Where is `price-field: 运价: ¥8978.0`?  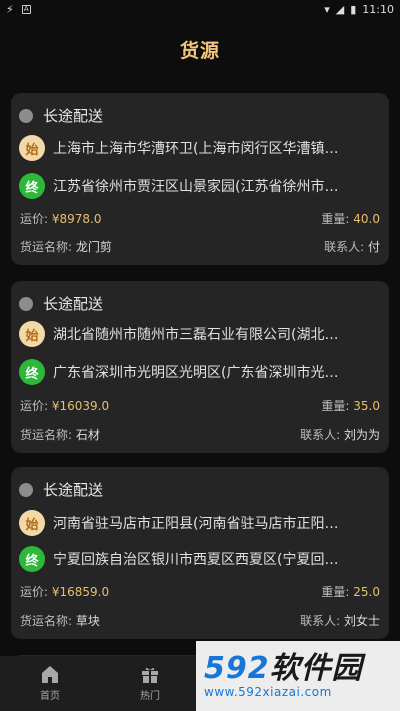 price-field: 运价: ¥8978.0 is located at coordinates (60, 218).